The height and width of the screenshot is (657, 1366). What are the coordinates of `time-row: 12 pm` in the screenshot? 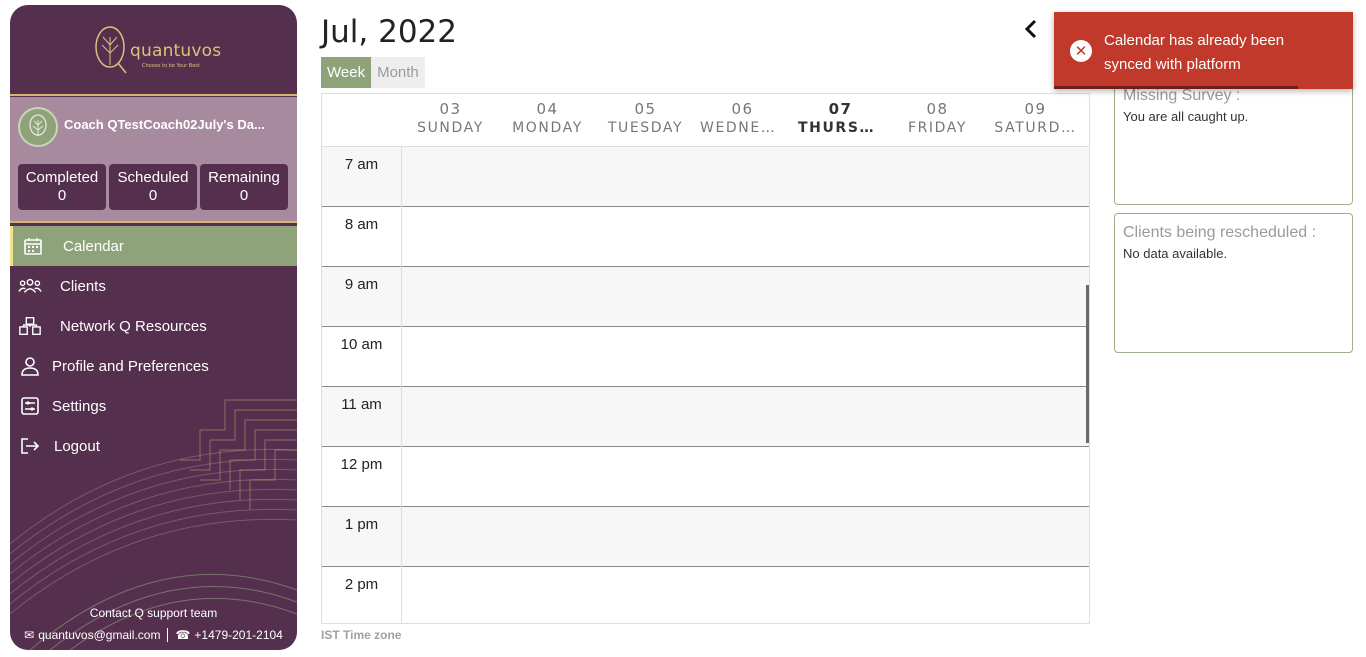 It's located at (705, 477).